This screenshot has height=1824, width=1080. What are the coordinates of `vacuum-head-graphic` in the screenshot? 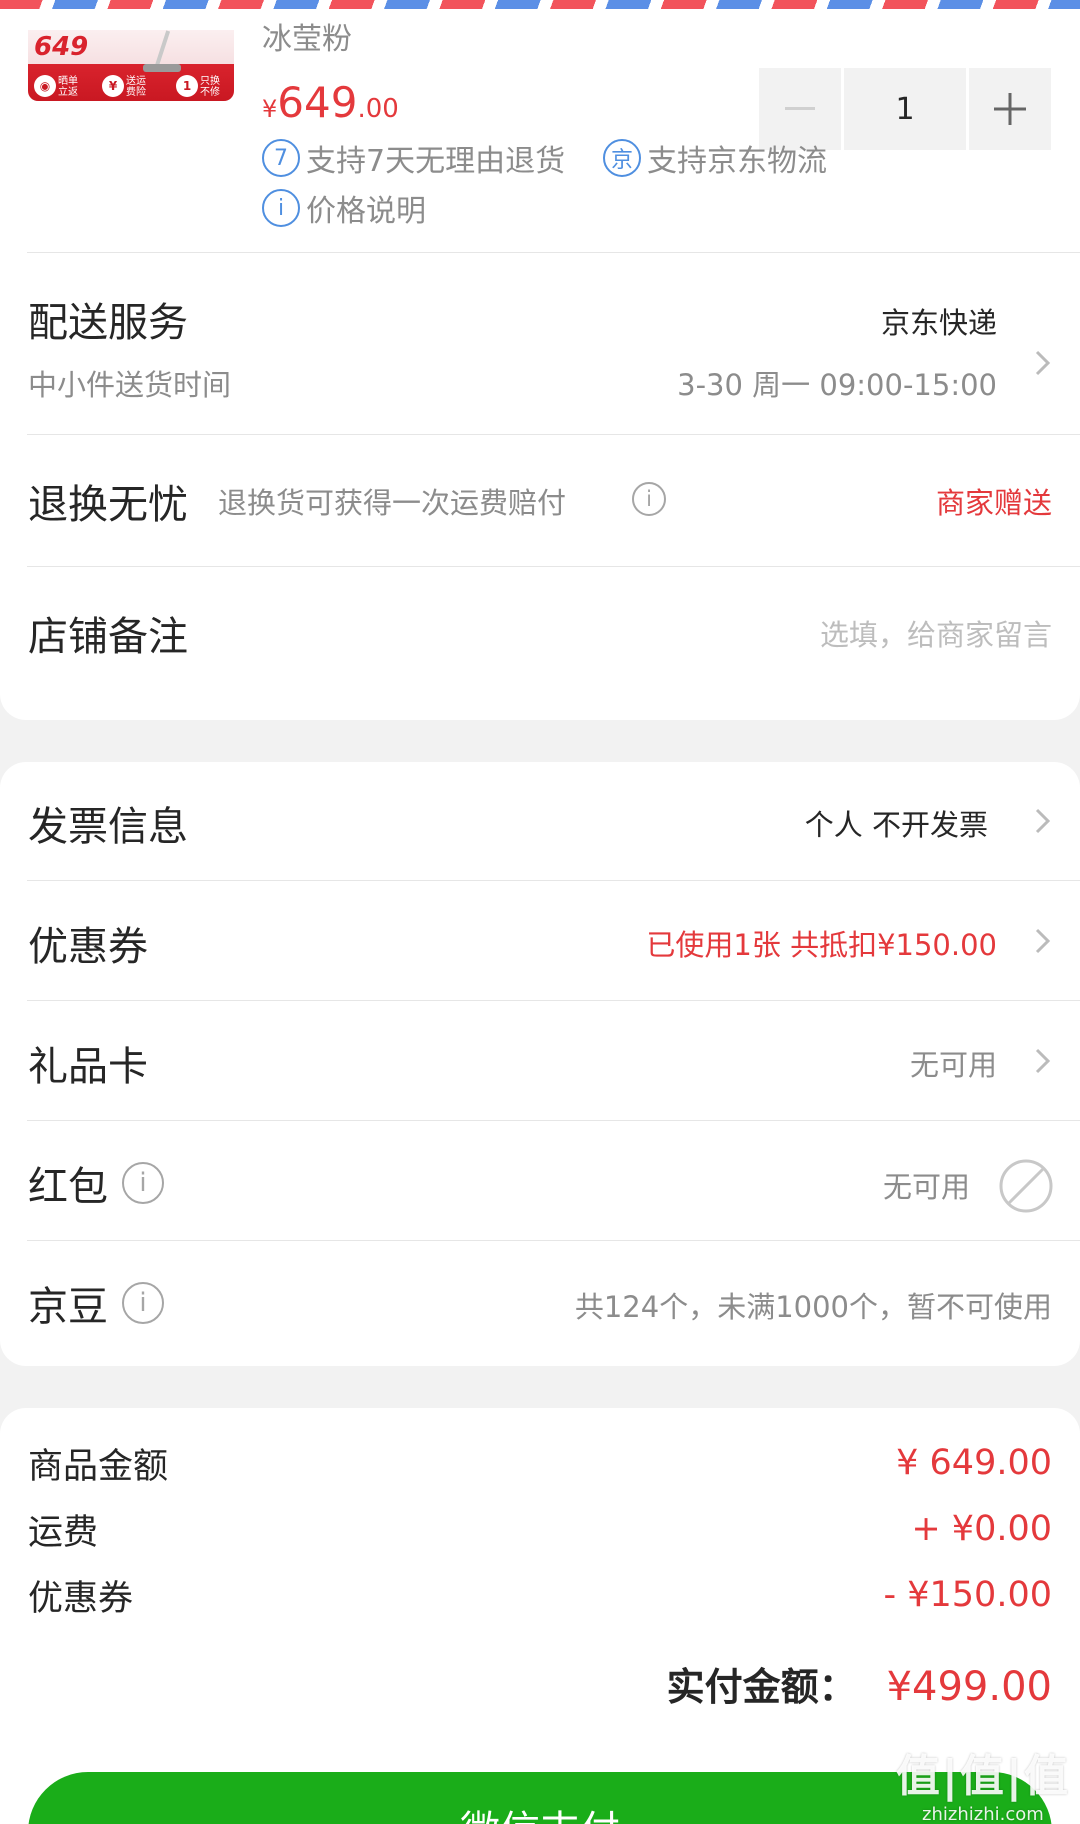 It's located at (162, 68).